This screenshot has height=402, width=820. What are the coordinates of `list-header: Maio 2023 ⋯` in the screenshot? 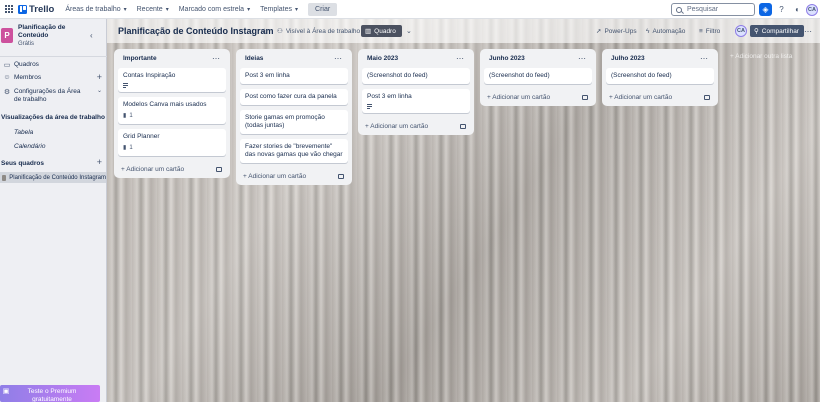 It's located at (416, 58).